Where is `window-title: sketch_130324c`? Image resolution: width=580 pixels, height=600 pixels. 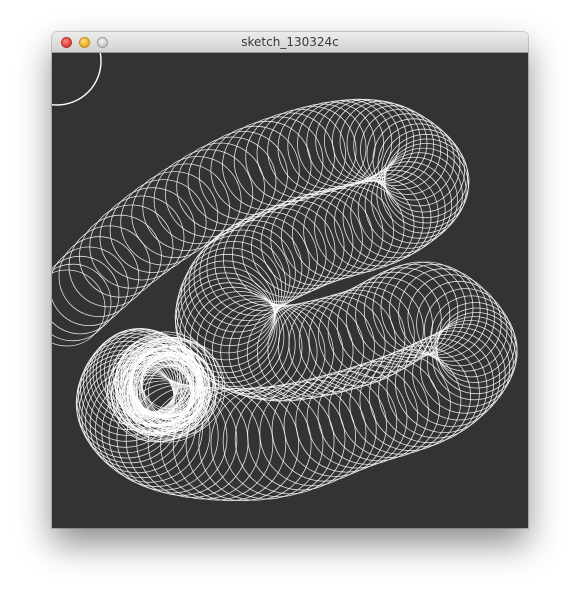
window-title: sketch_130324c is located at coordinates (290, 42).